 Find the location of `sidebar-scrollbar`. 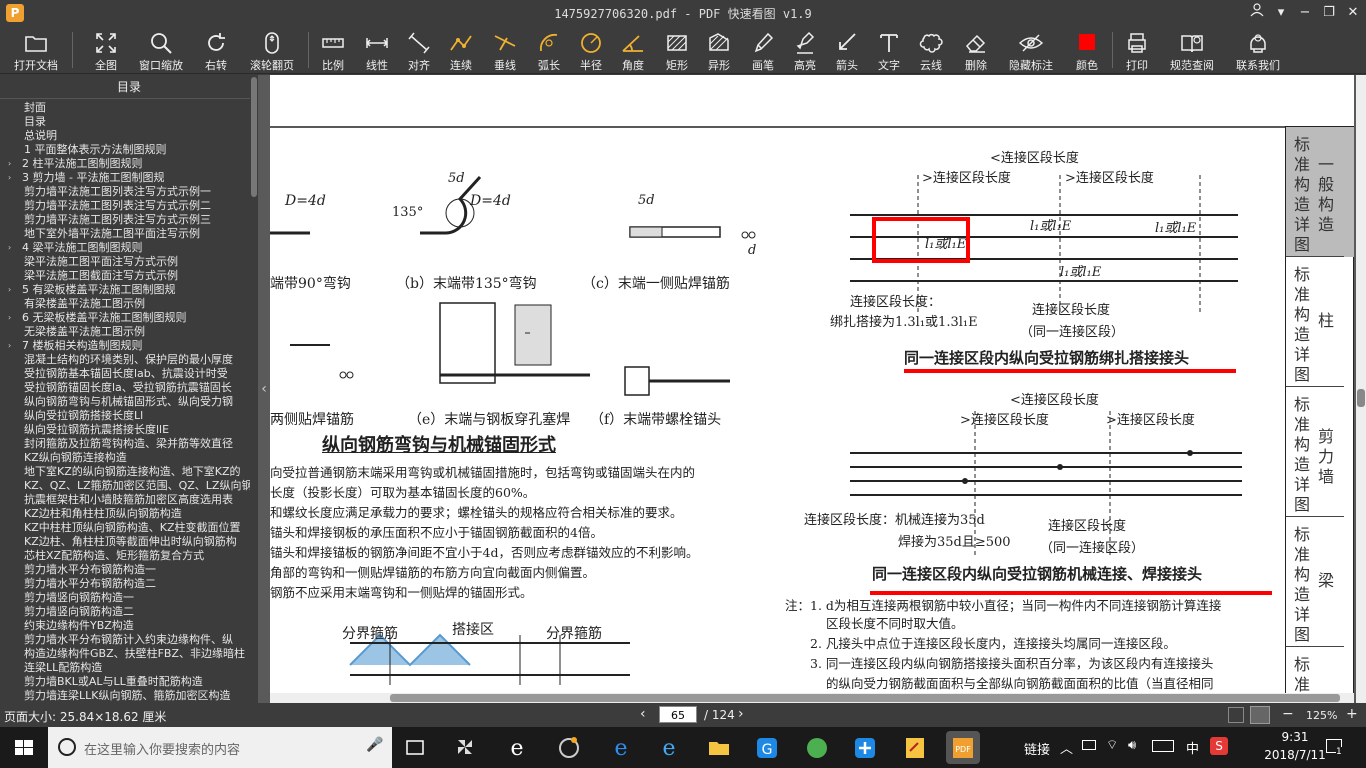

sidebar-scrollbar is located at coordinates (254, 389).